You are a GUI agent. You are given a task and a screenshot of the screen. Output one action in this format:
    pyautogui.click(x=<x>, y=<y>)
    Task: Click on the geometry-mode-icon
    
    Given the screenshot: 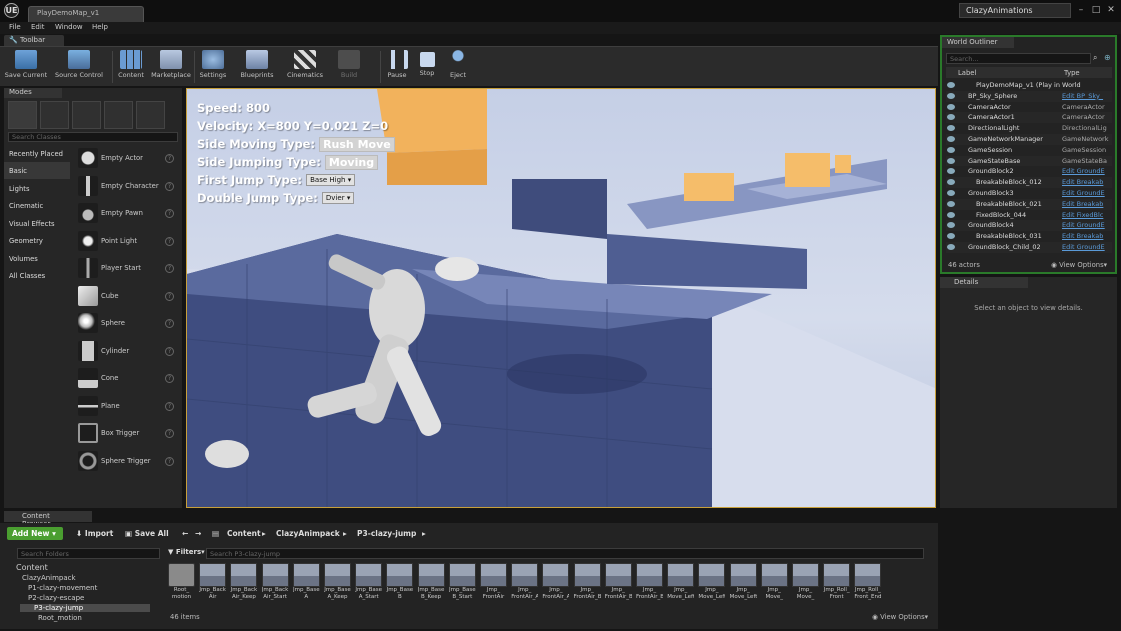 What is the action you would take?
    pyautogui.click(x=150, y=115)
    